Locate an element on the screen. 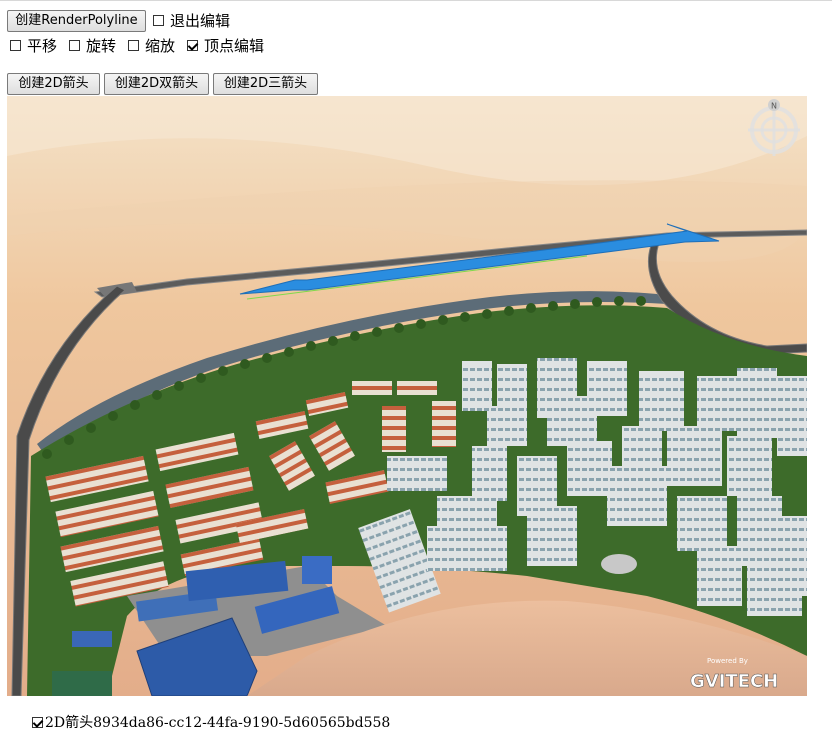 The image size is (832, 734). watermark-powered-by: Powered By is located at coordinates (727, 661).